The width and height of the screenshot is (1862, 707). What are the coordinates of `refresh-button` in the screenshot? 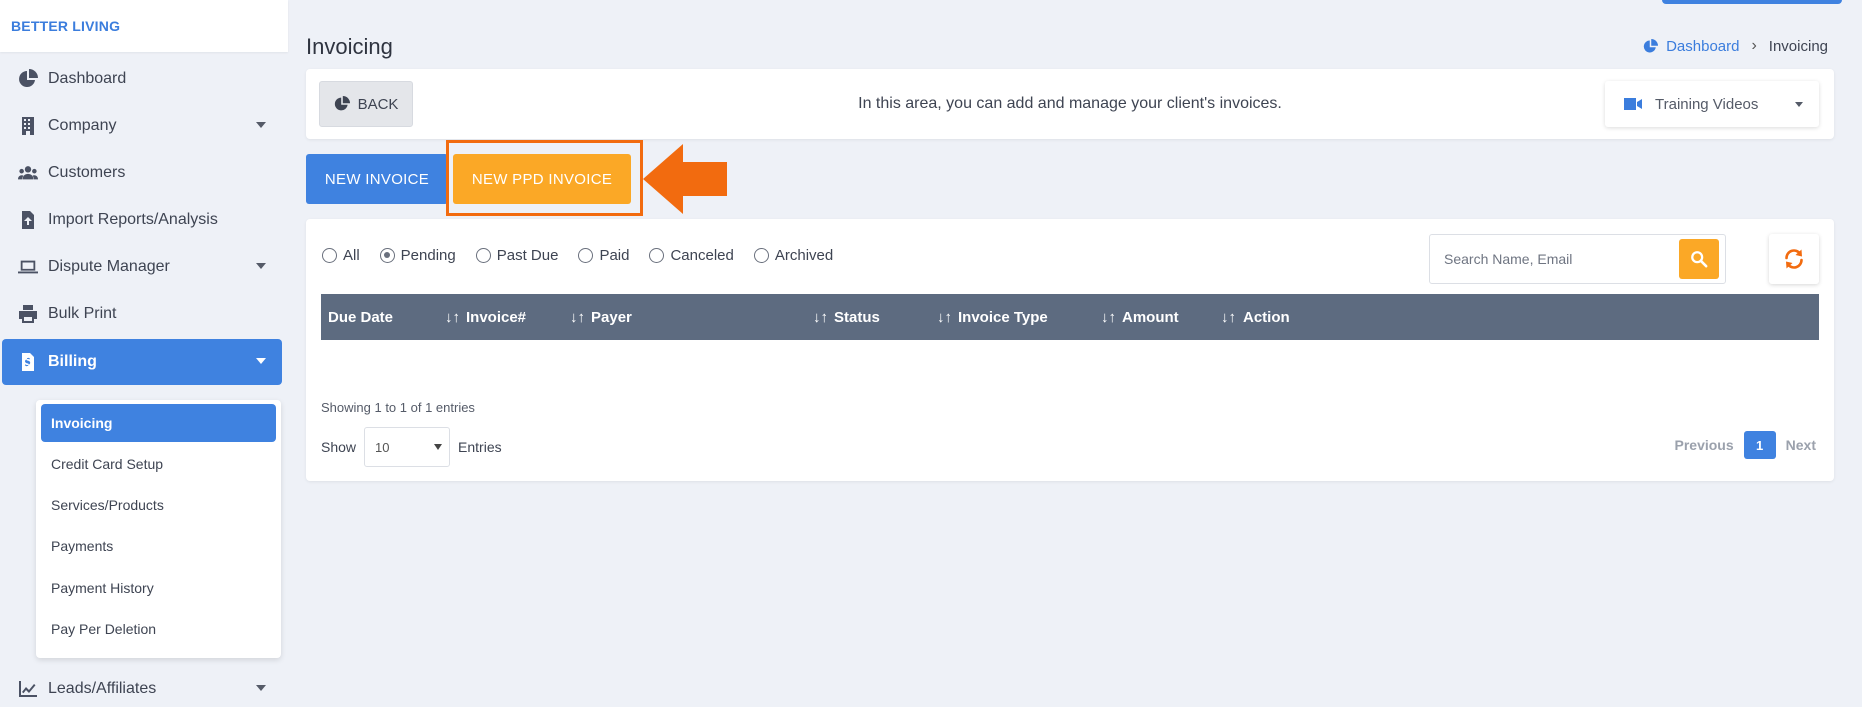 It's located at (1794, 259).